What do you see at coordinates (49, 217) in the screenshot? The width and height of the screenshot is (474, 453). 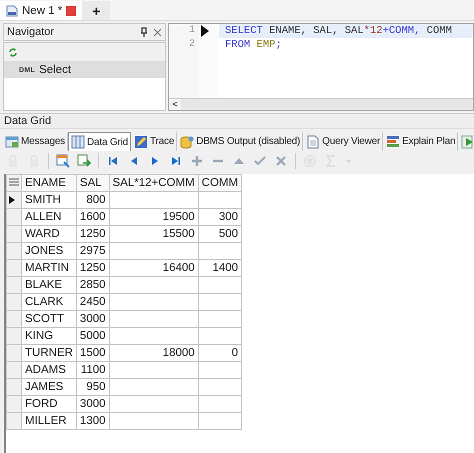 I see `table-cell: ALLEN` at bounding box center [49, 217].